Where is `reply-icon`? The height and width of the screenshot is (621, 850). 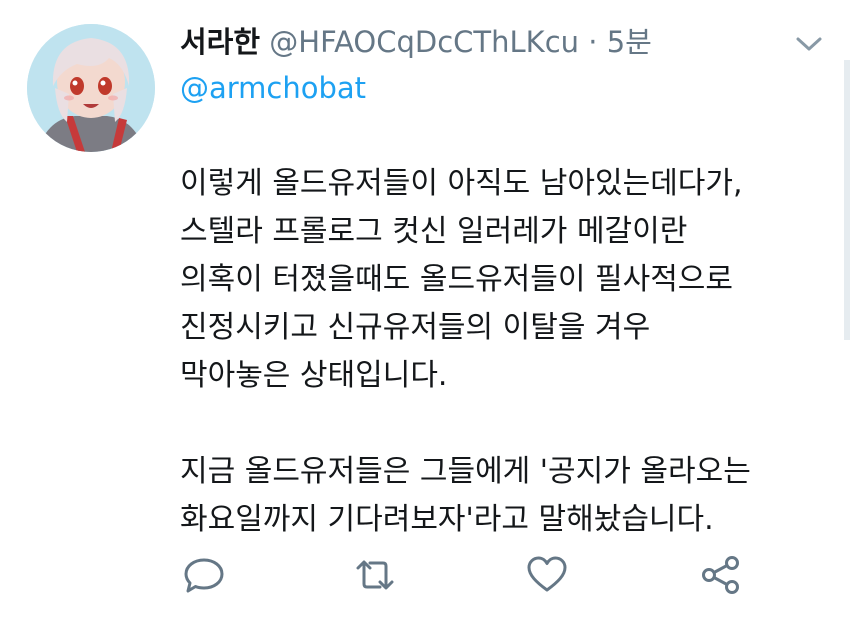 reply-icon is located at coordinates (204, 575).